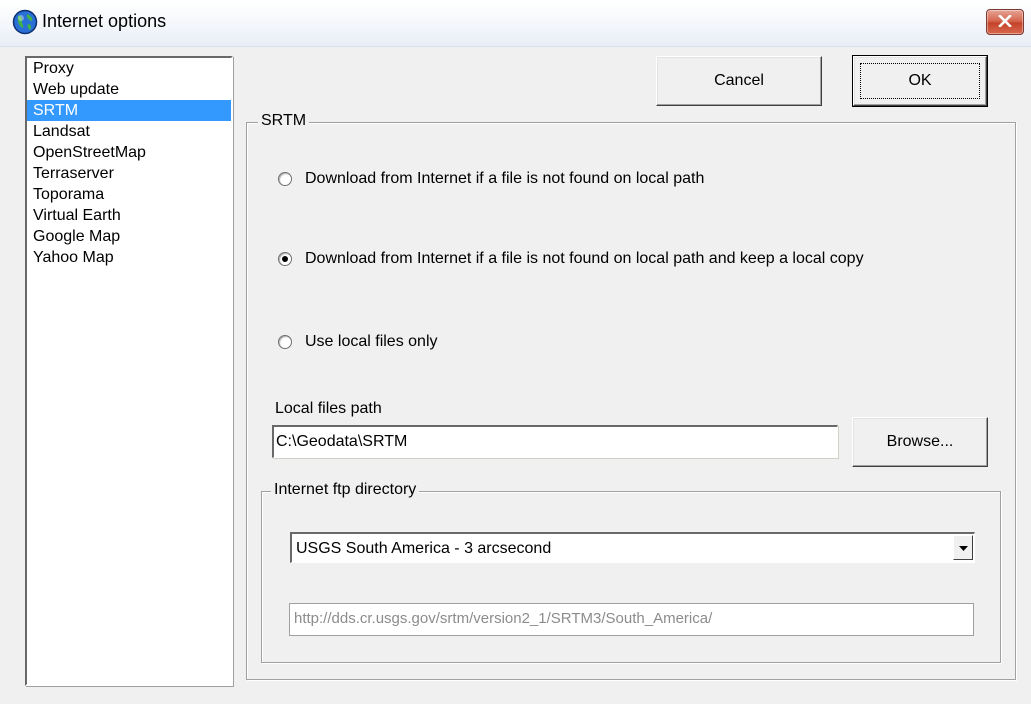  Describe the element at coordinates (515, 23) in the screenshot. I see `title-bar: Internet options` at that location.